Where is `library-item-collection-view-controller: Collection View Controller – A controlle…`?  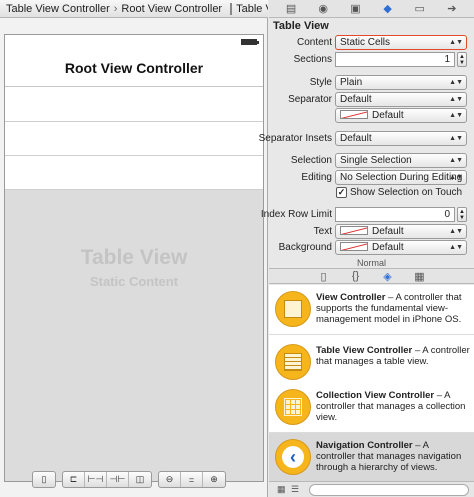
library-item-collection-view-controller: Collection View Controller – A controlle… is located at coordinates (371, 408).